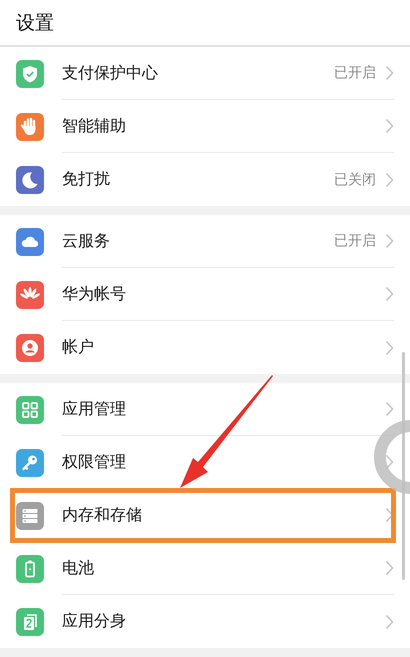 Image resolution: width=410 pixels, height=657 pixels. What do you see at coordinates (30, 126) in the screenshot?
I see `hand-icon` at bounding box center [30, 126].